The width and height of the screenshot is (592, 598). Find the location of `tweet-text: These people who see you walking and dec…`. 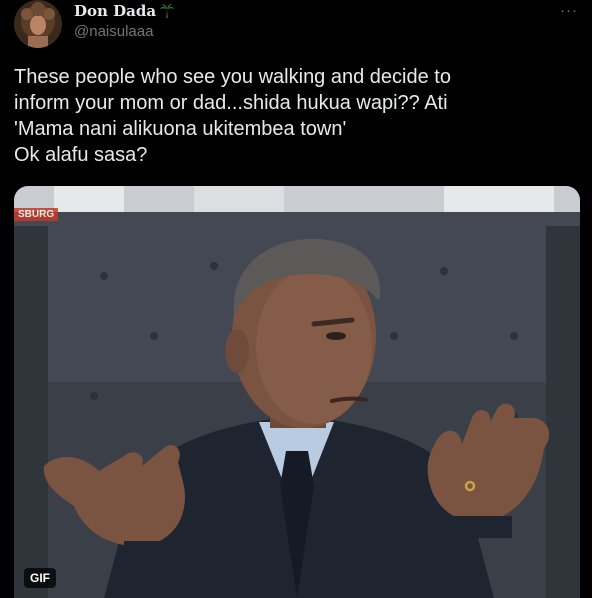

tweet-text: These people who see you walking and dec… is located at coordinates (232, 116).